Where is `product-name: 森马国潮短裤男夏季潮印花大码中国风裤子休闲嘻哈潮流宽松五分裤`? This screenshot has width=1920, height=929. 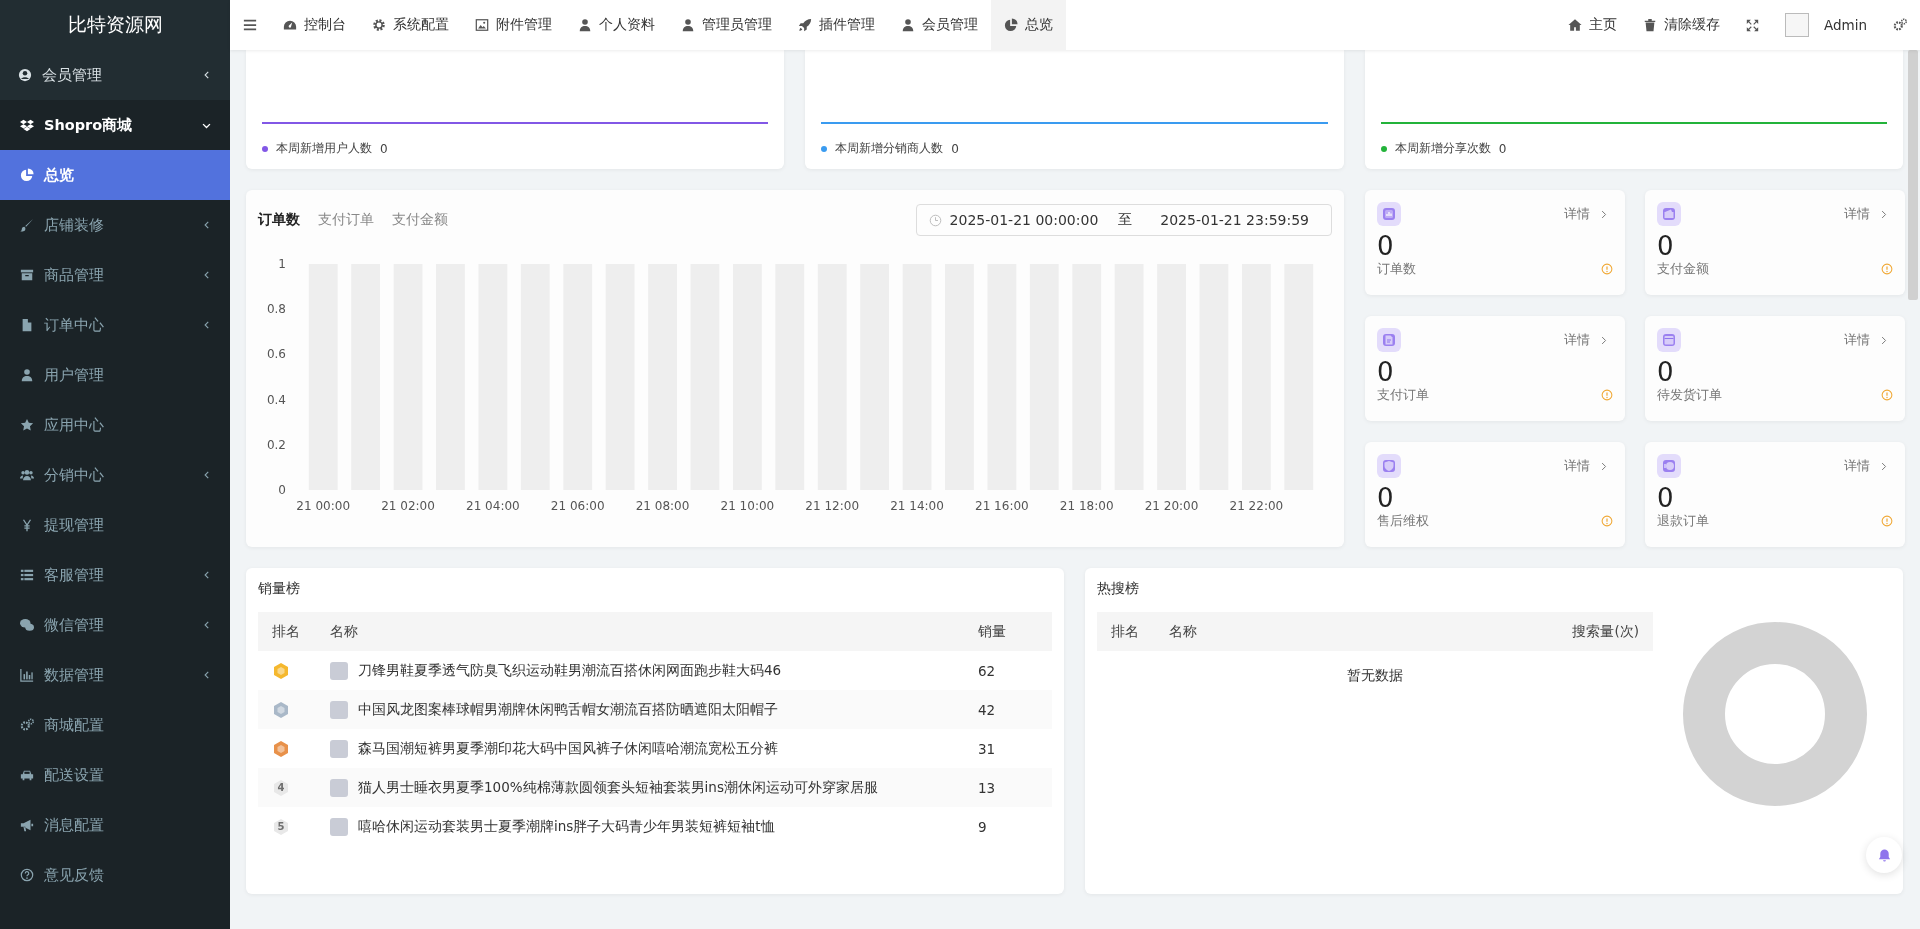 product-name: 森马国潮短裤男夏季潮印花大码中国风裤子休闲嘻哈潮流宽松五分裤 is located at coordinates (568, 748).